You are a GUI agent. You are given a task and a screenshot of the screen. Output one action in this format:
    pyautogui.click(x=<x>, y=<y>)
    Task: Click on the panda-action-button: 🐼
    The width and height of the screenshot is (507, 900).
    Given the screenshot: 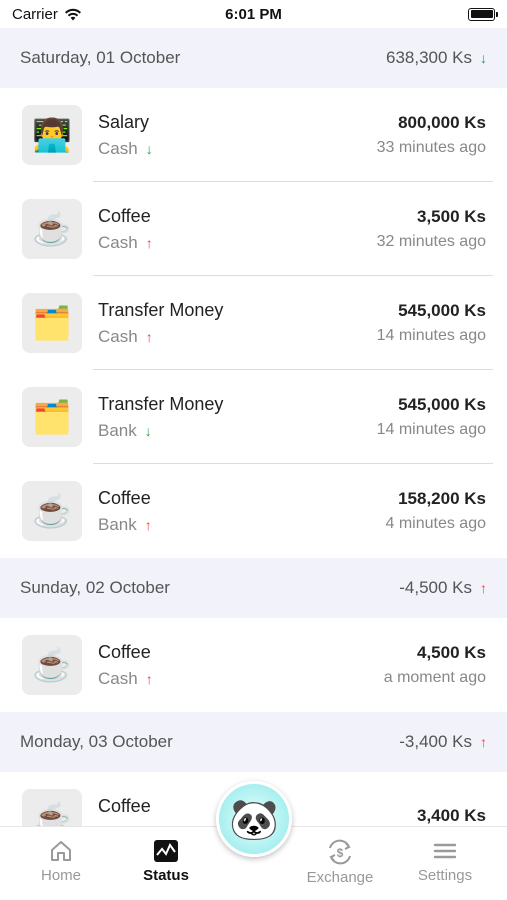 What is the action you would take?
    pyautogui.click(x=254, y=819)
    